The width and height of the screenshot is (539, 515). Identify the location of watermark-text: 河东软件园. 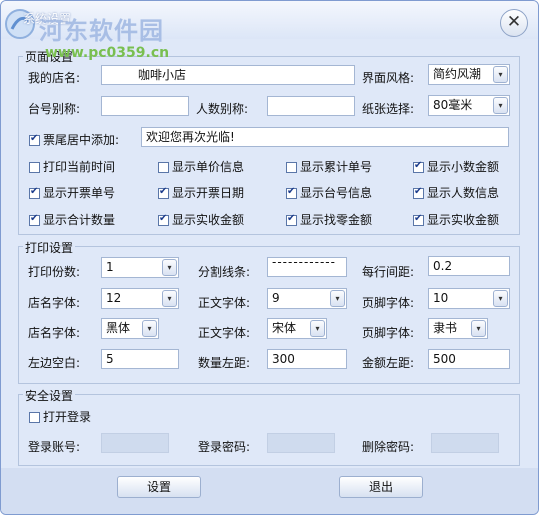
(101, 31).